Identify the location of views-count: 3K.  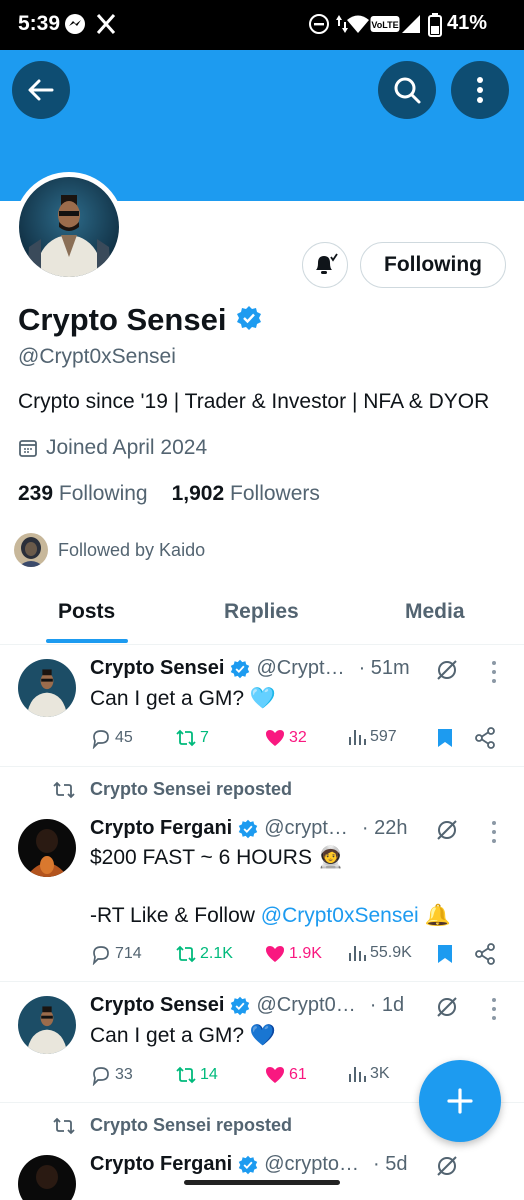
(380, 1073).